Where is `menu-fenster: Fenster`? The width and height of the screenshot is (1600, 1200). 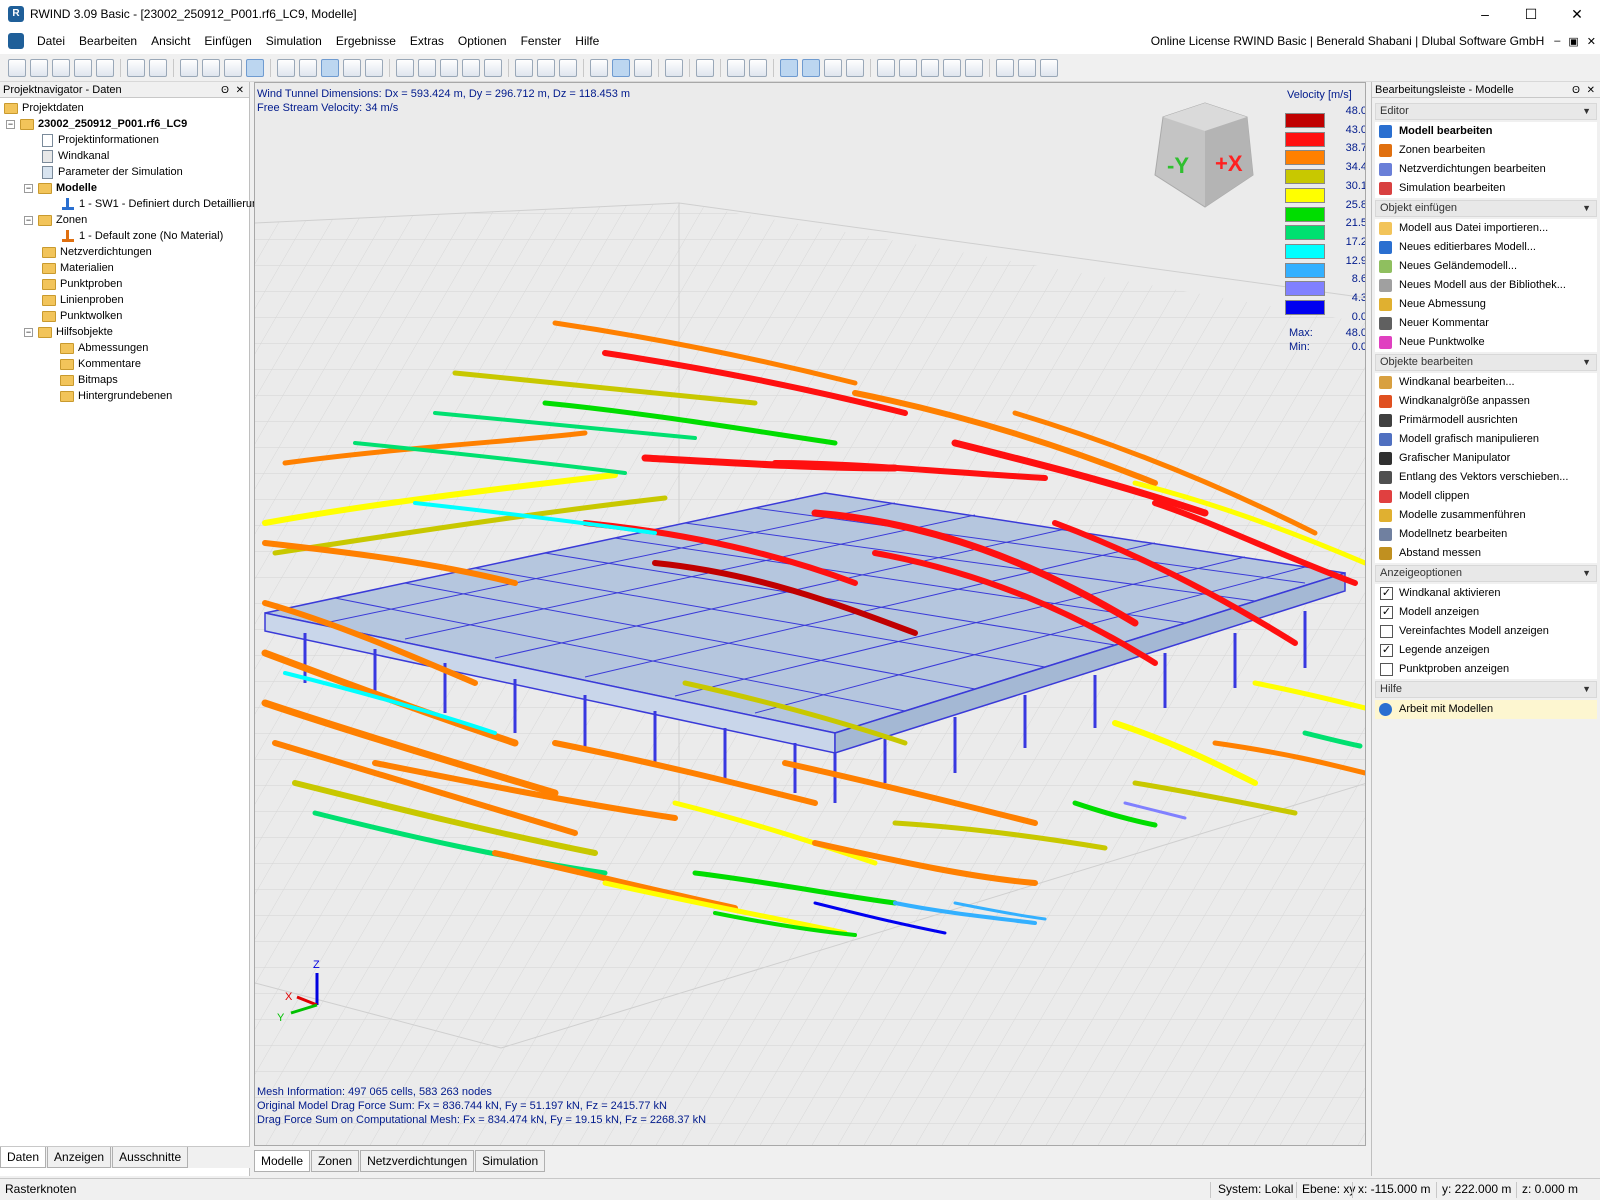
menu-fenster: Fenster is located at coordinates (541, 41).